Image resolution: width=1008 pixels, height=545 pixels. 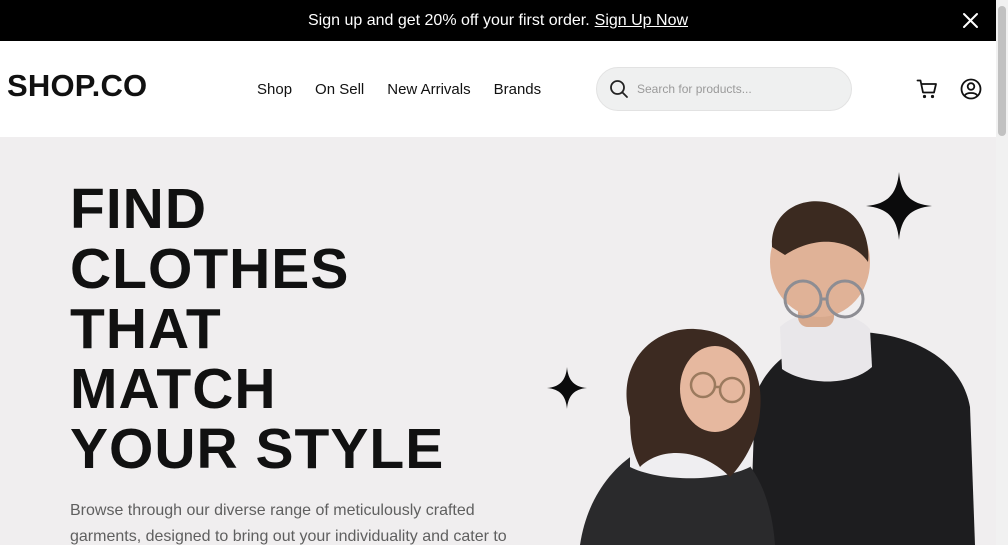 I want to click on nav-shop: Shop, so click(x=274, y=89).